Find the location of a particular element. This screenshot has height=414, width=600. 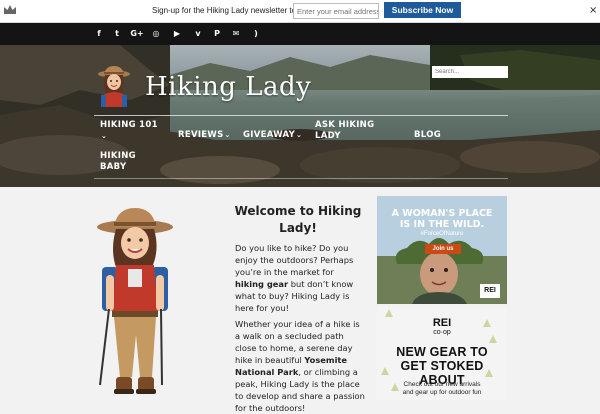

welcome-heading-line1: Welcome to Hiking is located at coordinates (298, 211).